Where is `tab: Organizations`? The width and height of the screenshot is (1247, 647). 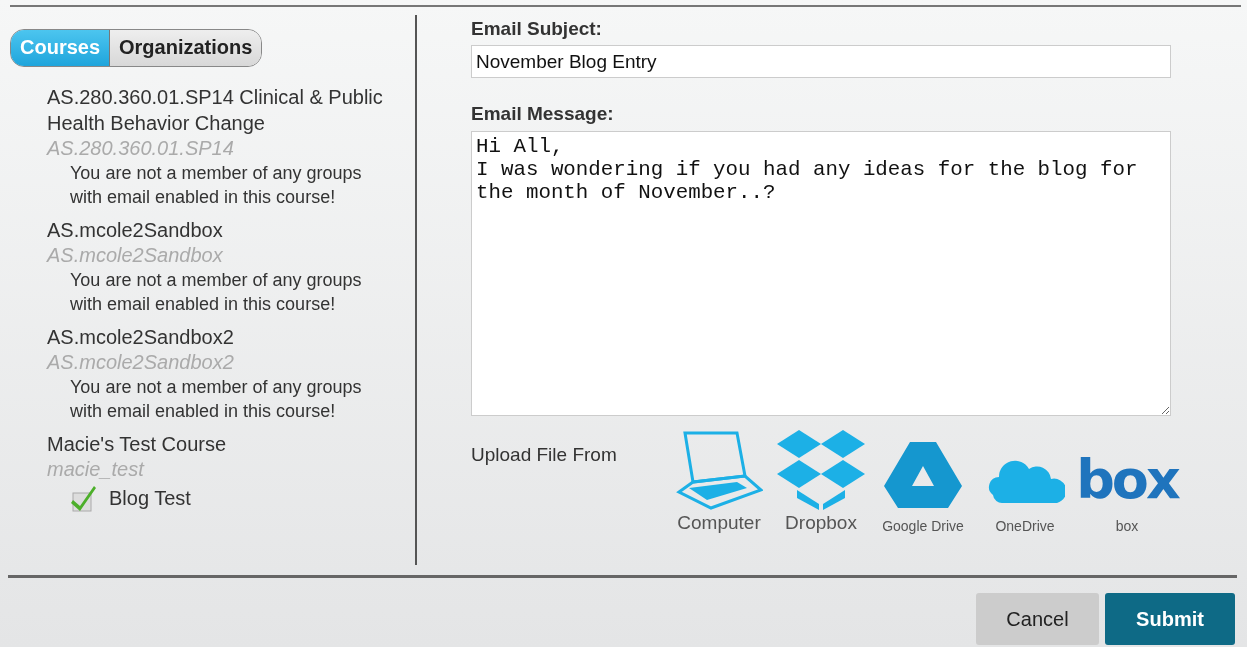 tab: Organizations is located at coordinates (186, 48).